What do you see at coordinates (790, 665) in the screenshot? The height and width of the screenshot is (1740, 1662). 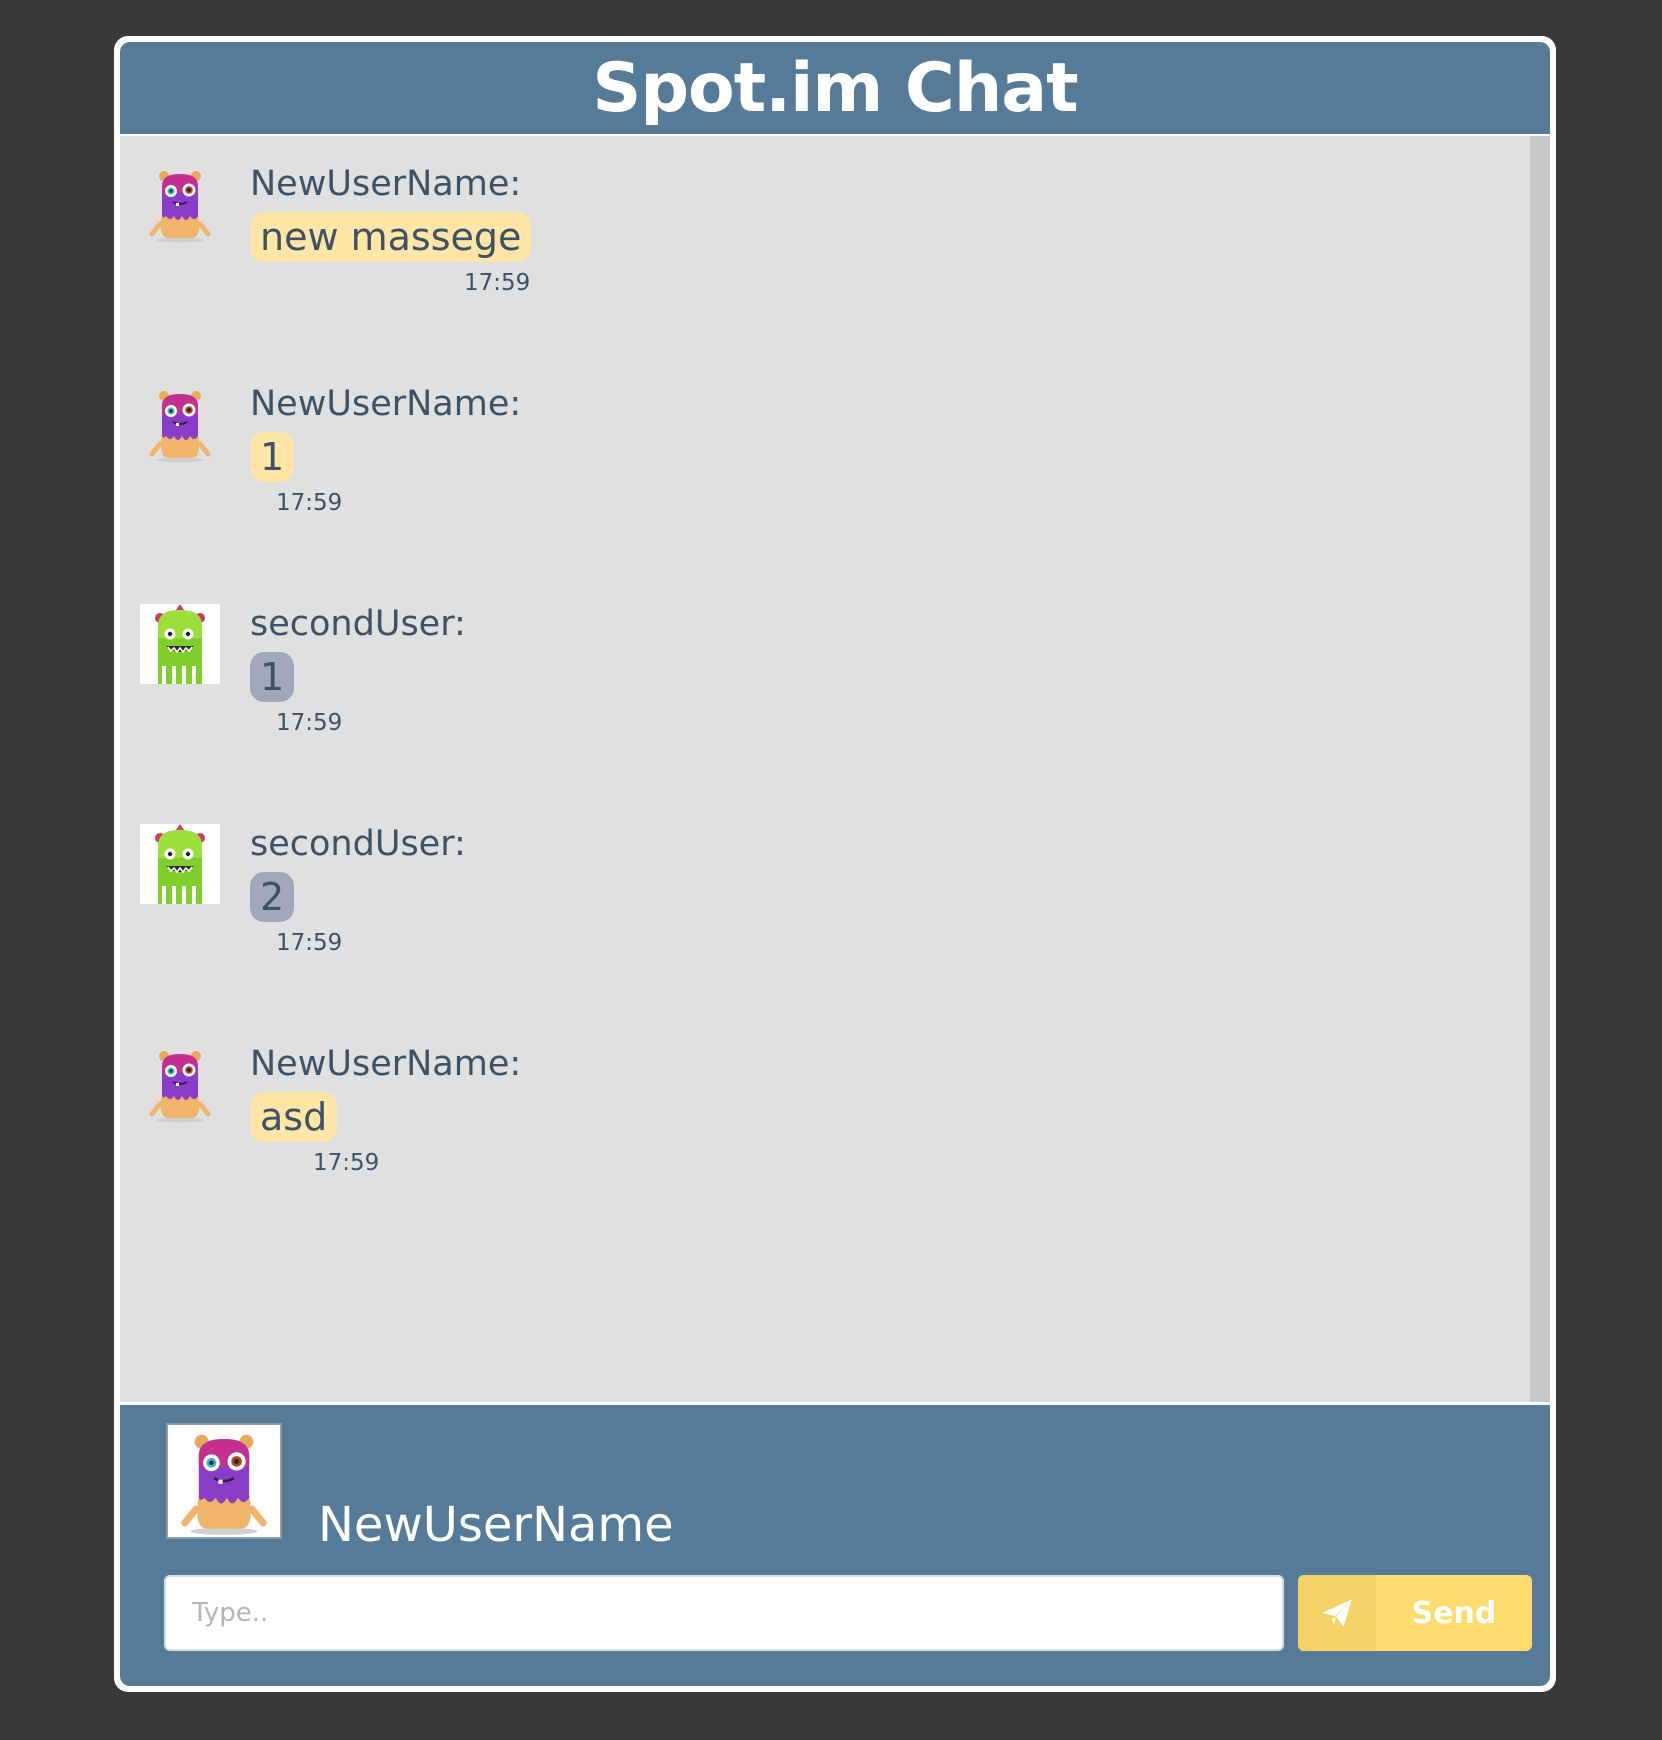 I see `message-item: secondUser: 1 17:59` at bounding box center [790, 665].